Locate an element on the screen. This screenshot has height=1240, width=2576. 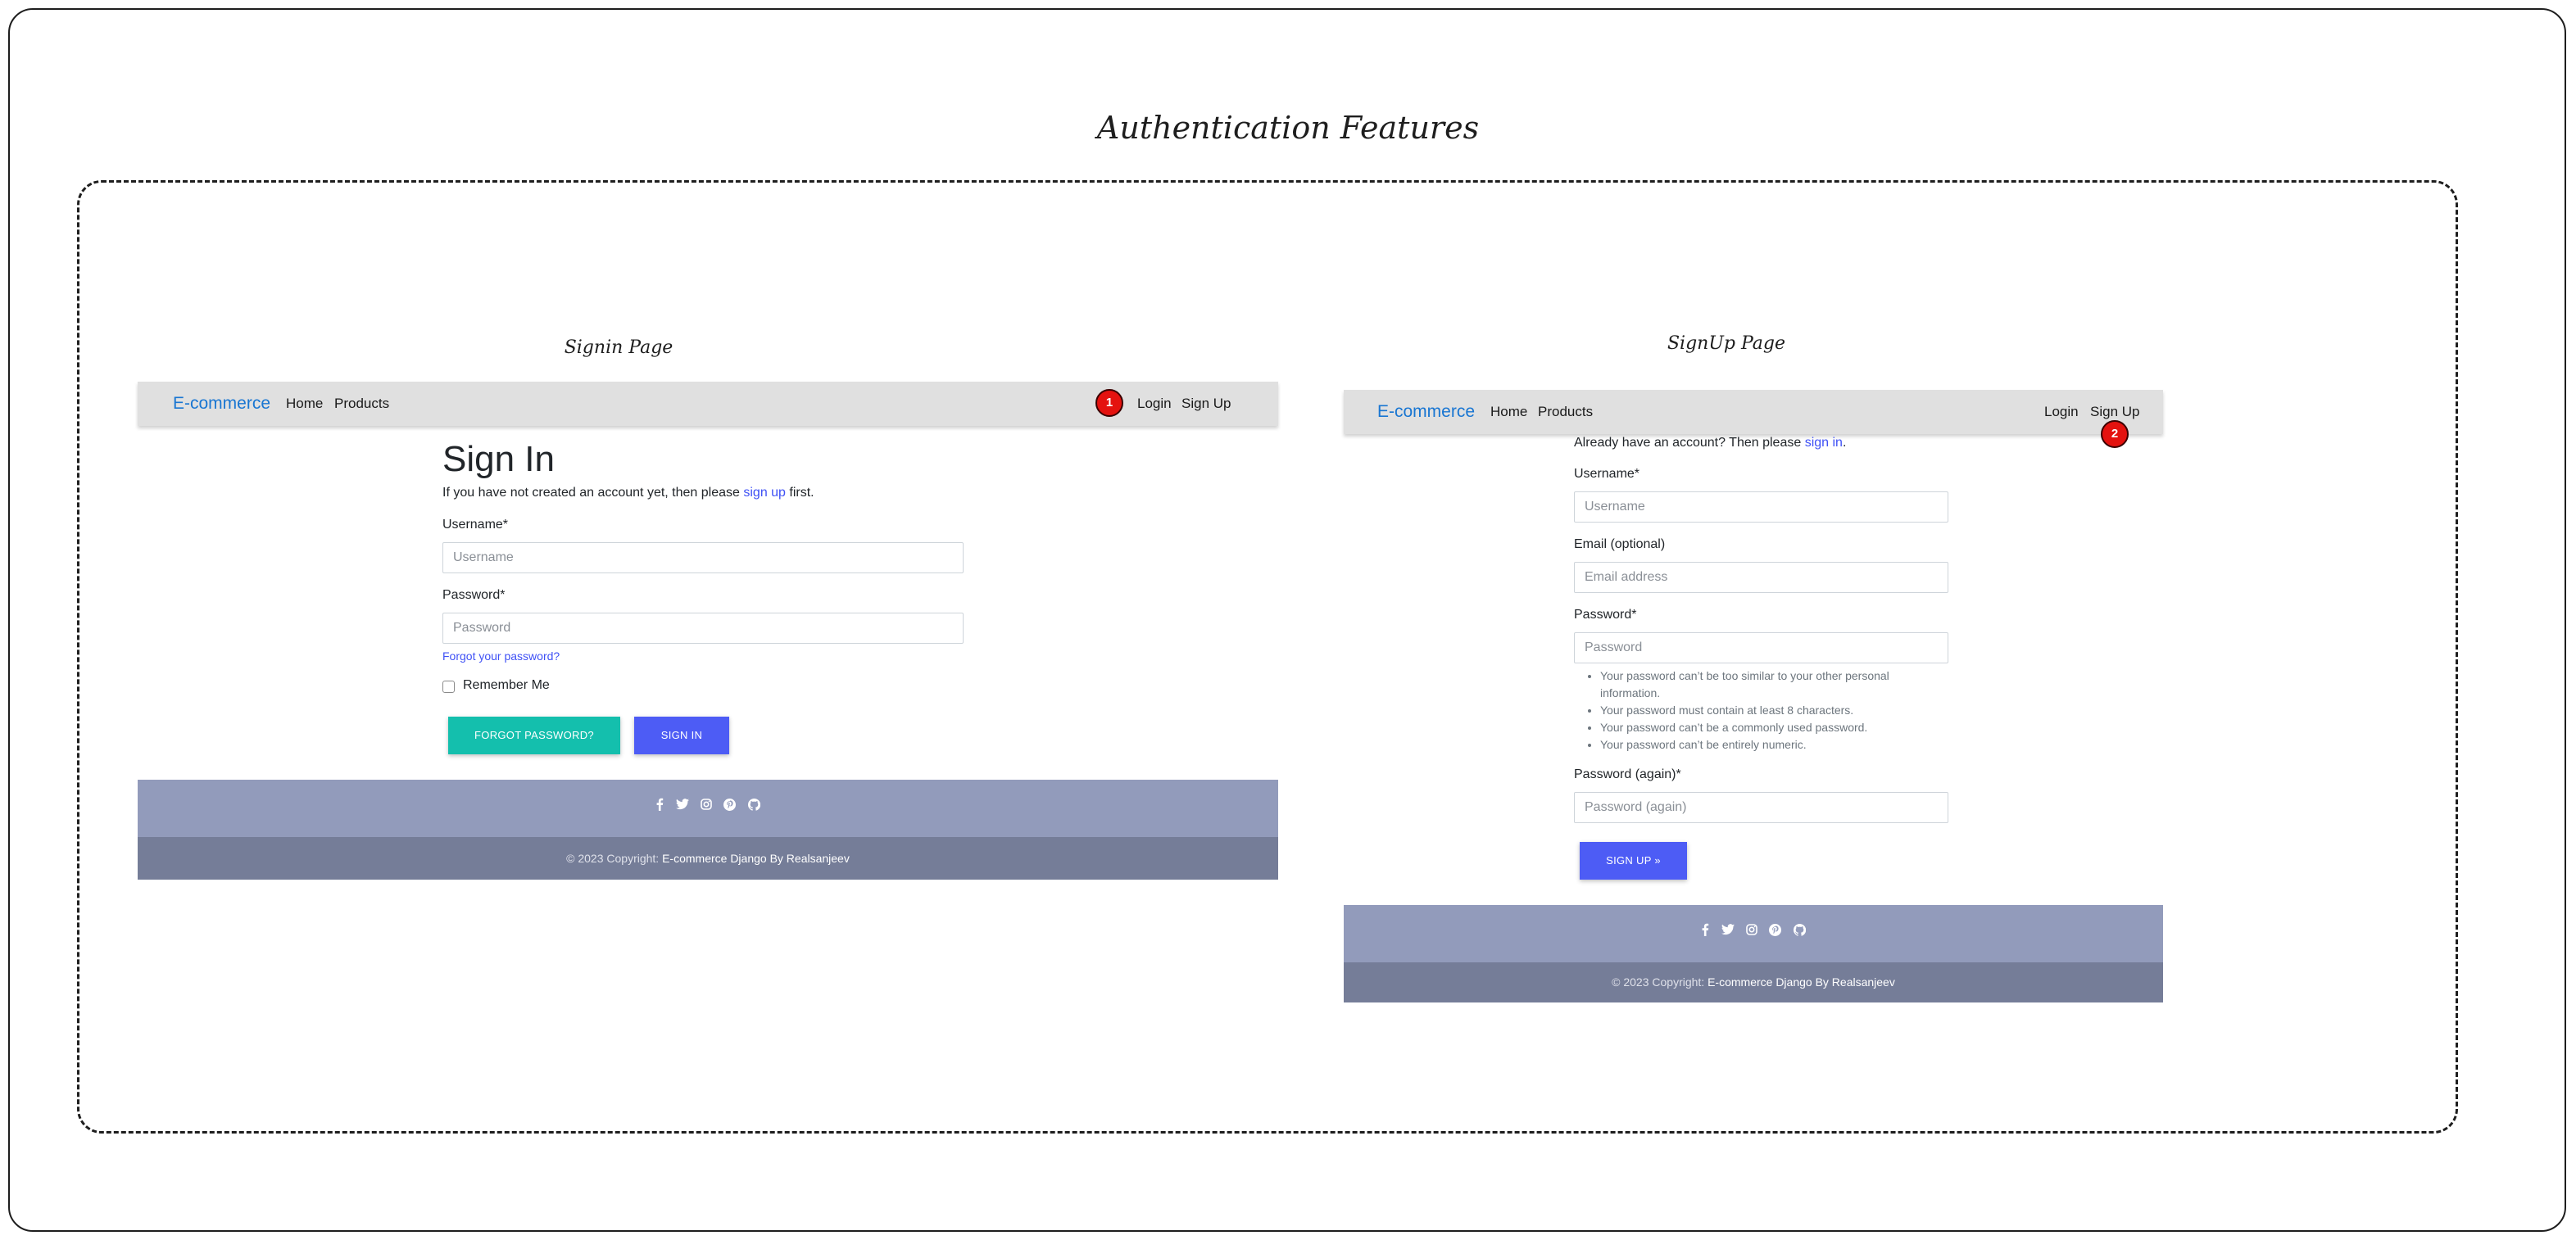
signup-link: sign up is located at coordinates (764, 493).